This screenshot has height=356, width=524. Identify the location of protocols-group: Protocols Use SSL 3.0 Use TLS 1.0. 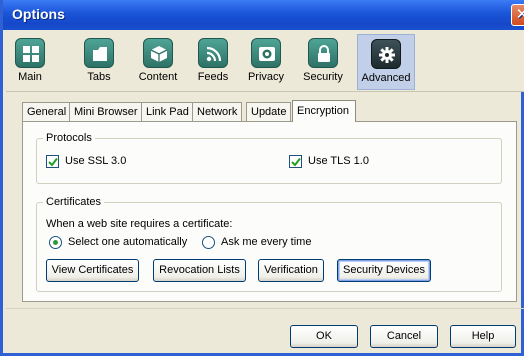
(269, 158).